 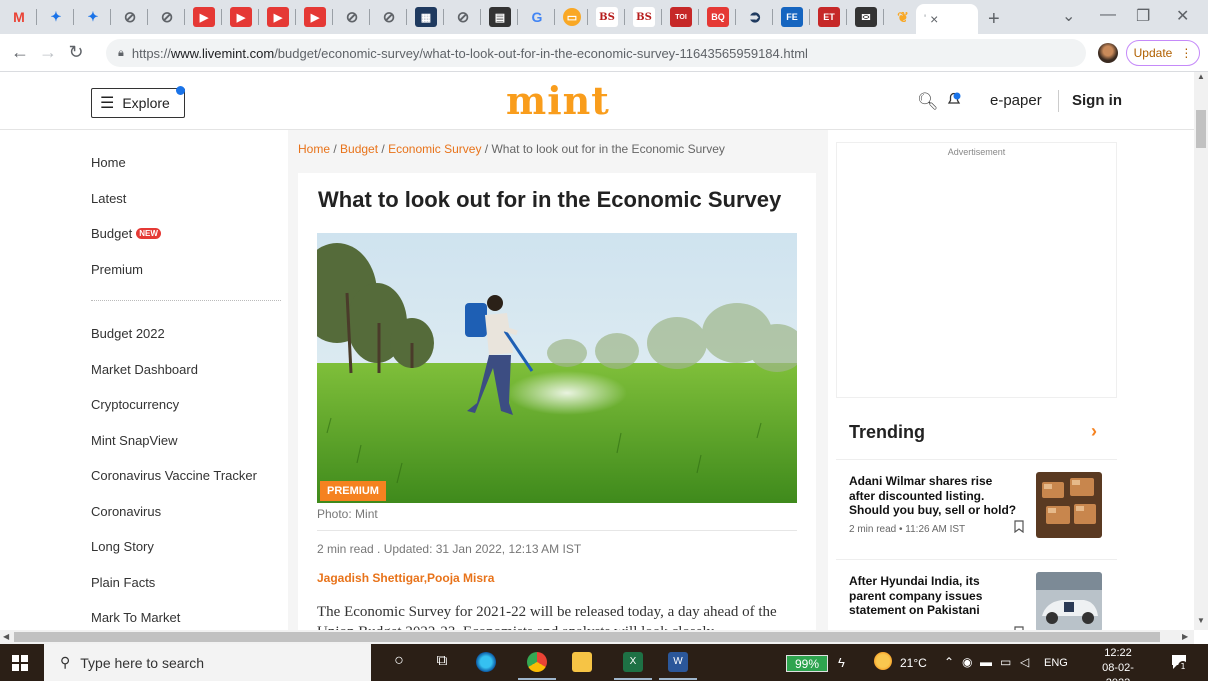 What do you see at coordinates (1019, 526) in the screenshot?
I see `bookmark-icon` at bounding box center [1019, 526].